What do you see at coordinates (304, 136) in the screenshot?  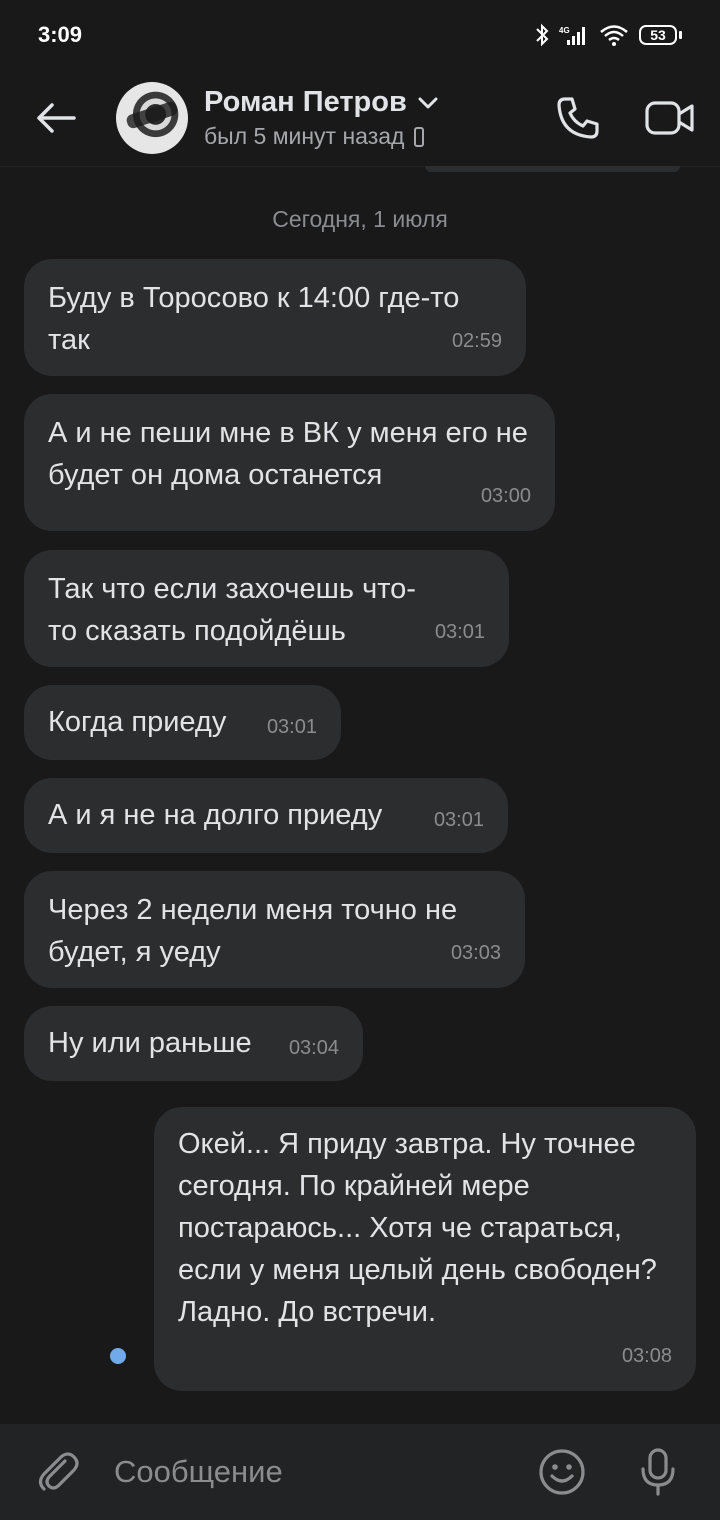 I see `last-seen: был 5 минут назад` at bounding box center [304, 136].